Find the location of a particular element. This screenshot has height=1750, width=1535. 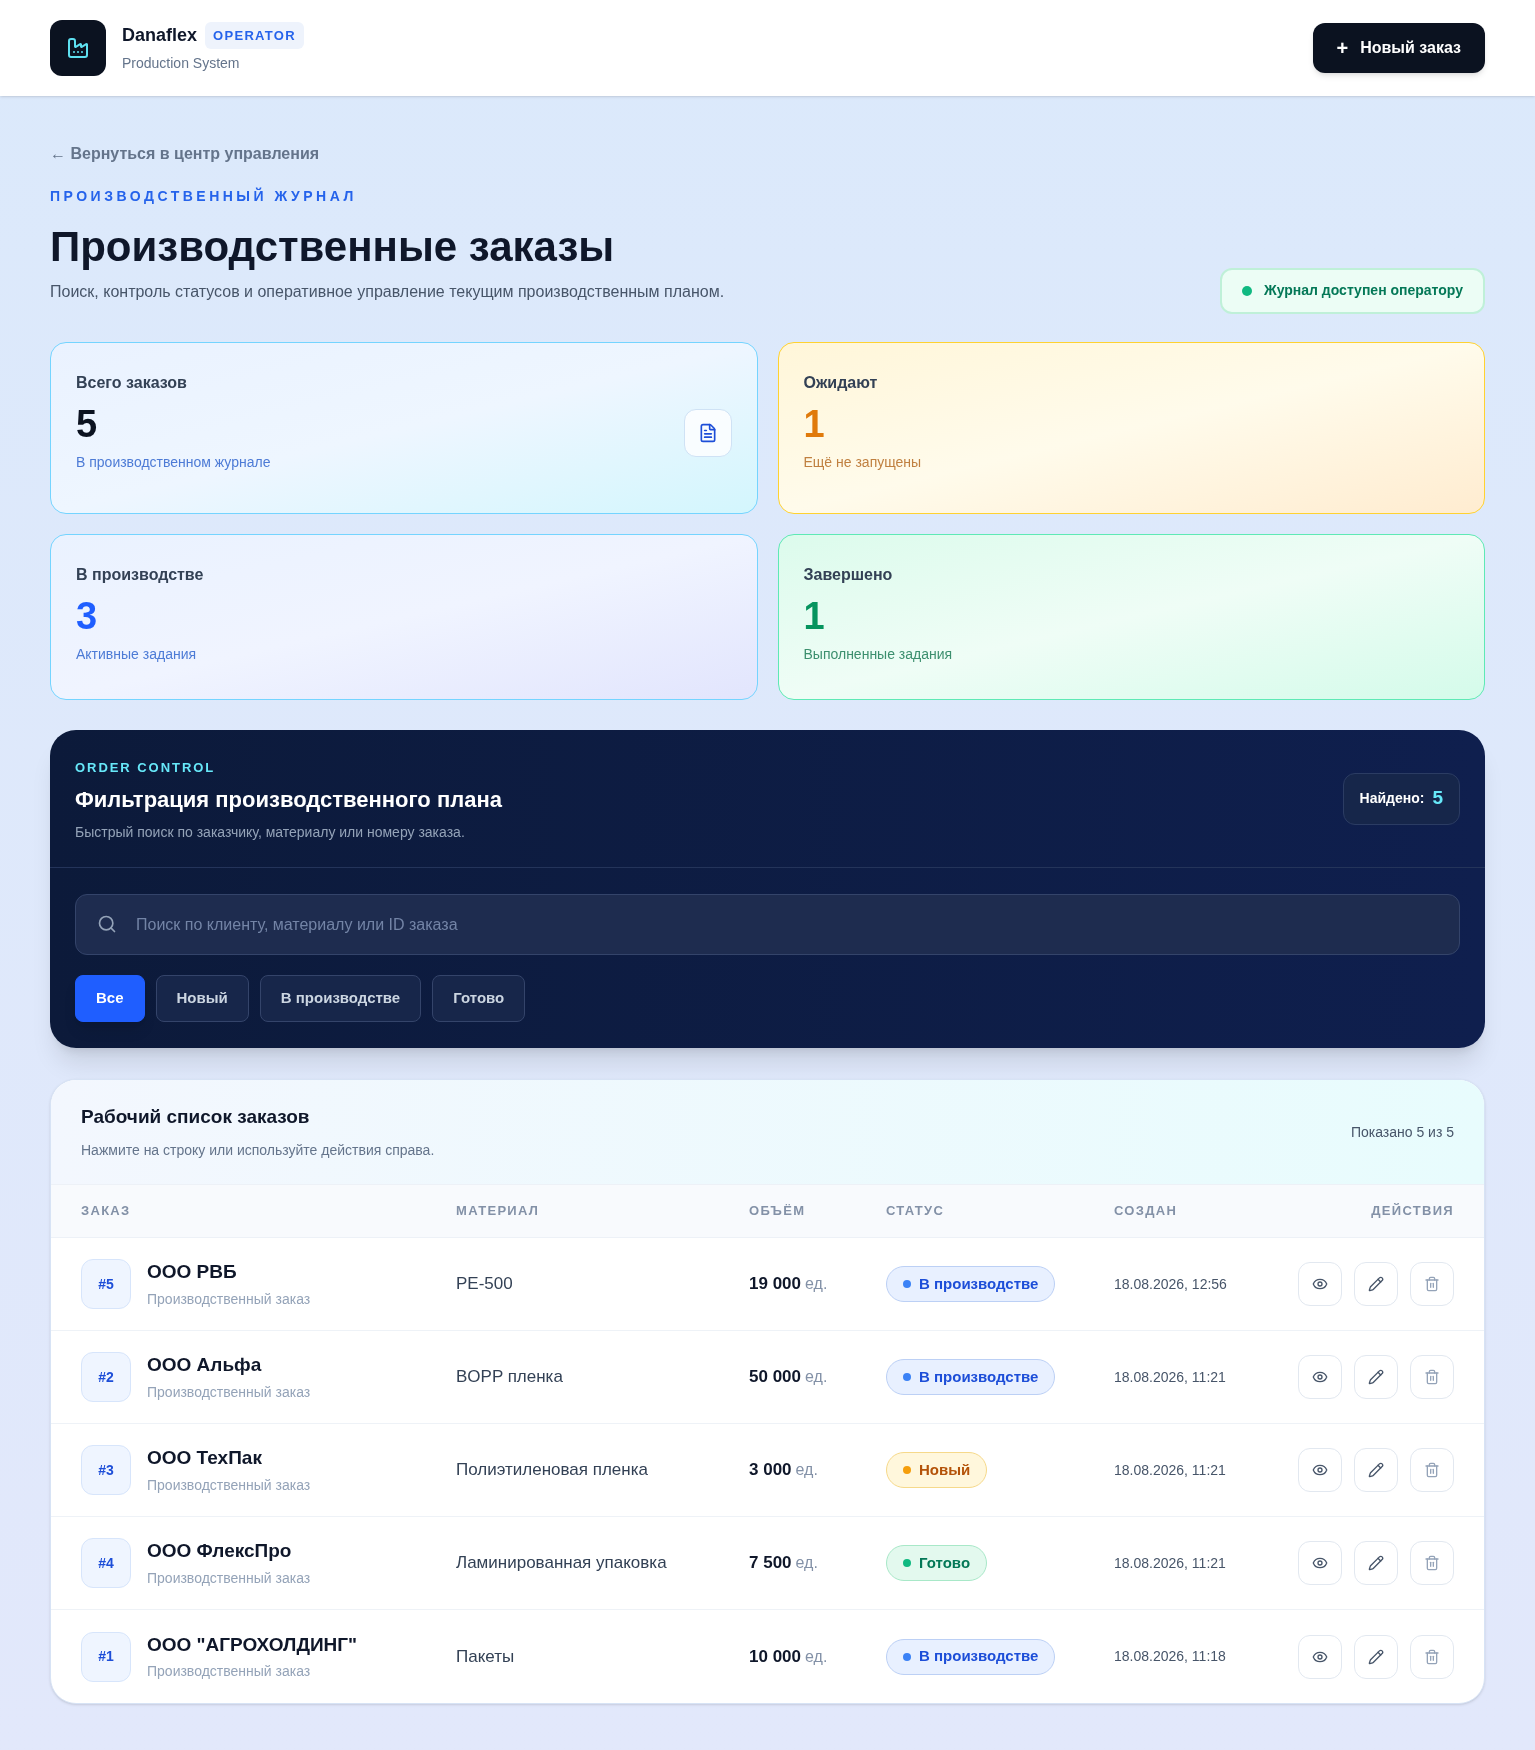

panel-subtitle: Быстрый поиск по заказчику, материалу или номеру заказа. is located at coordinates (270, 832).